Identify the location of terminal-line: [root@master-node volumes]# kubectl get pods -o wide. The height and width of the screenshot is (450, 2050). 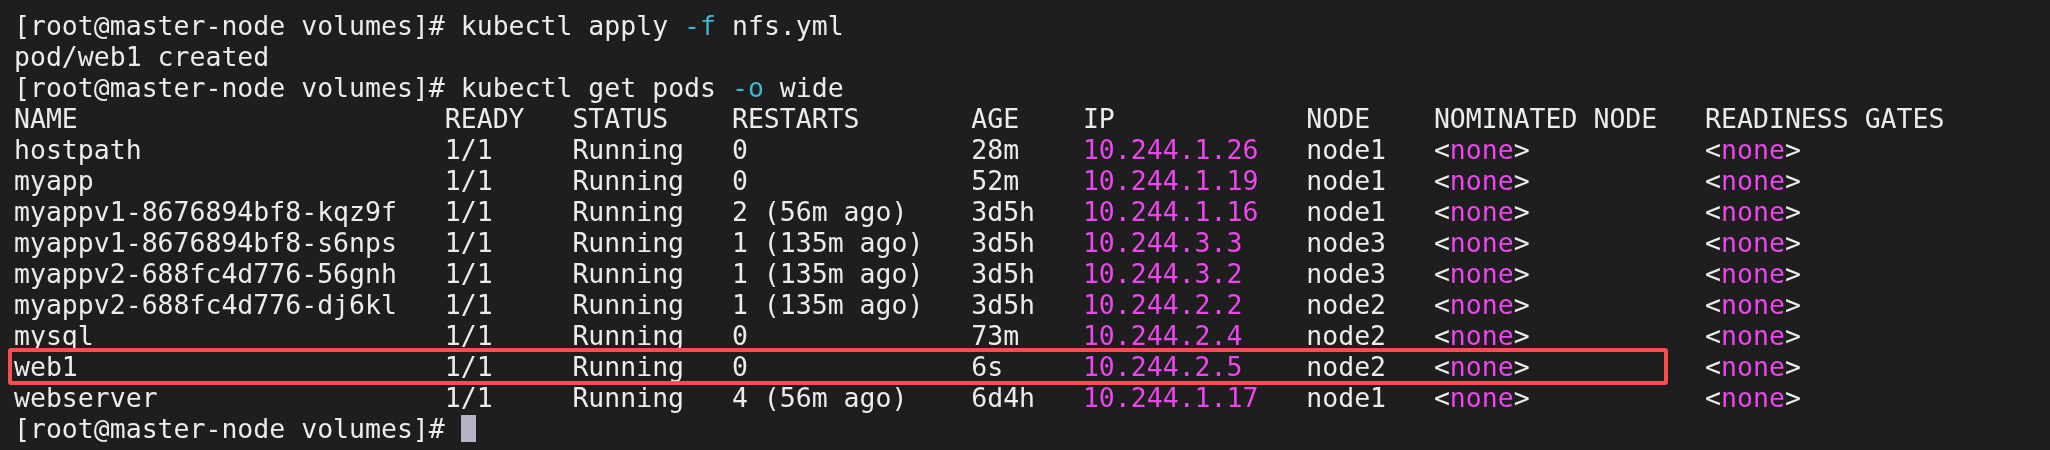
(429, 87).